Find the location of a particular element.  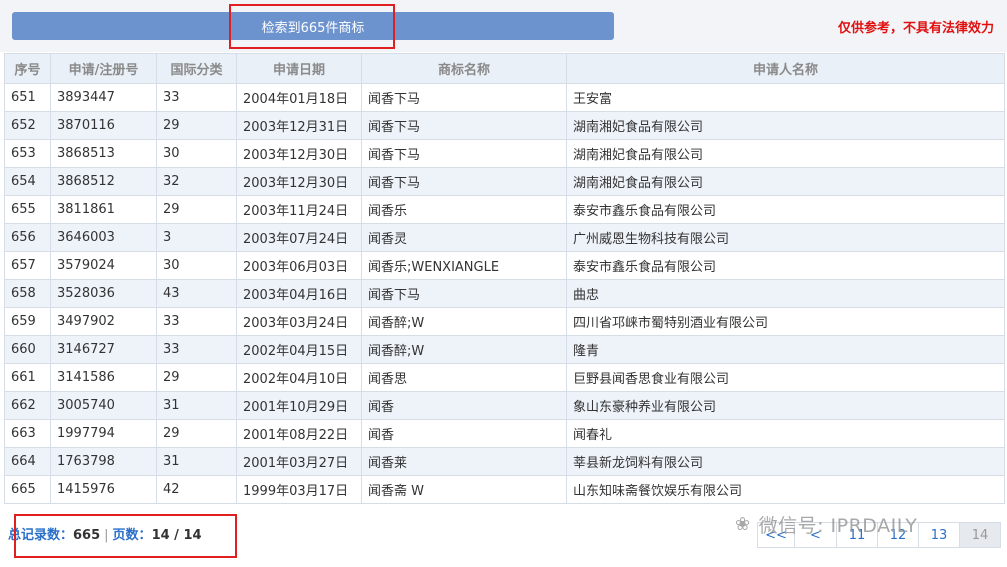

registration-number-link: 1997794 is located at coordinates (103, 433).